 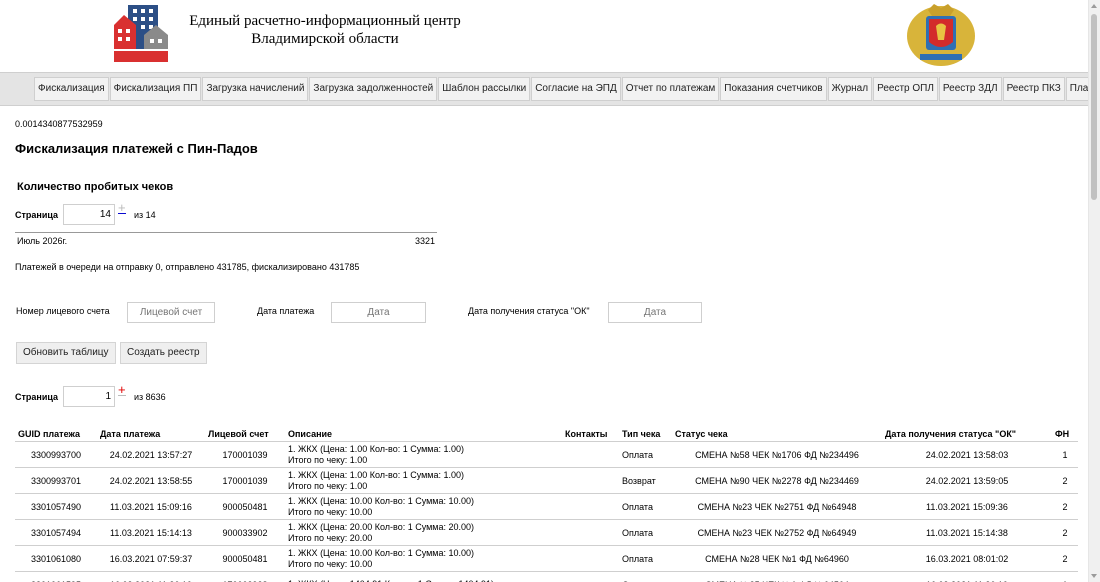 I want to click on cell-date: 11.03.2021 15:09:16, so click(x=151, y=506).